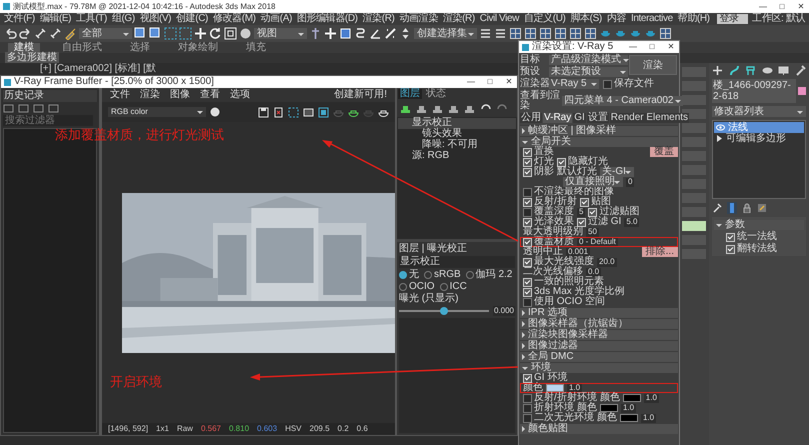 This screenshot has height=445, width=809. I want to click on link-icon, so click(55, 33).